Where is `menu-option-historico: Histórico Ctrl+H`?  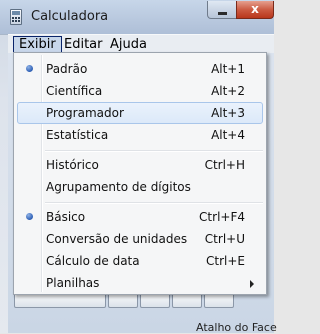 menu-option-historico: Histórico Ctrl+H is located at coordinates (140, 165).